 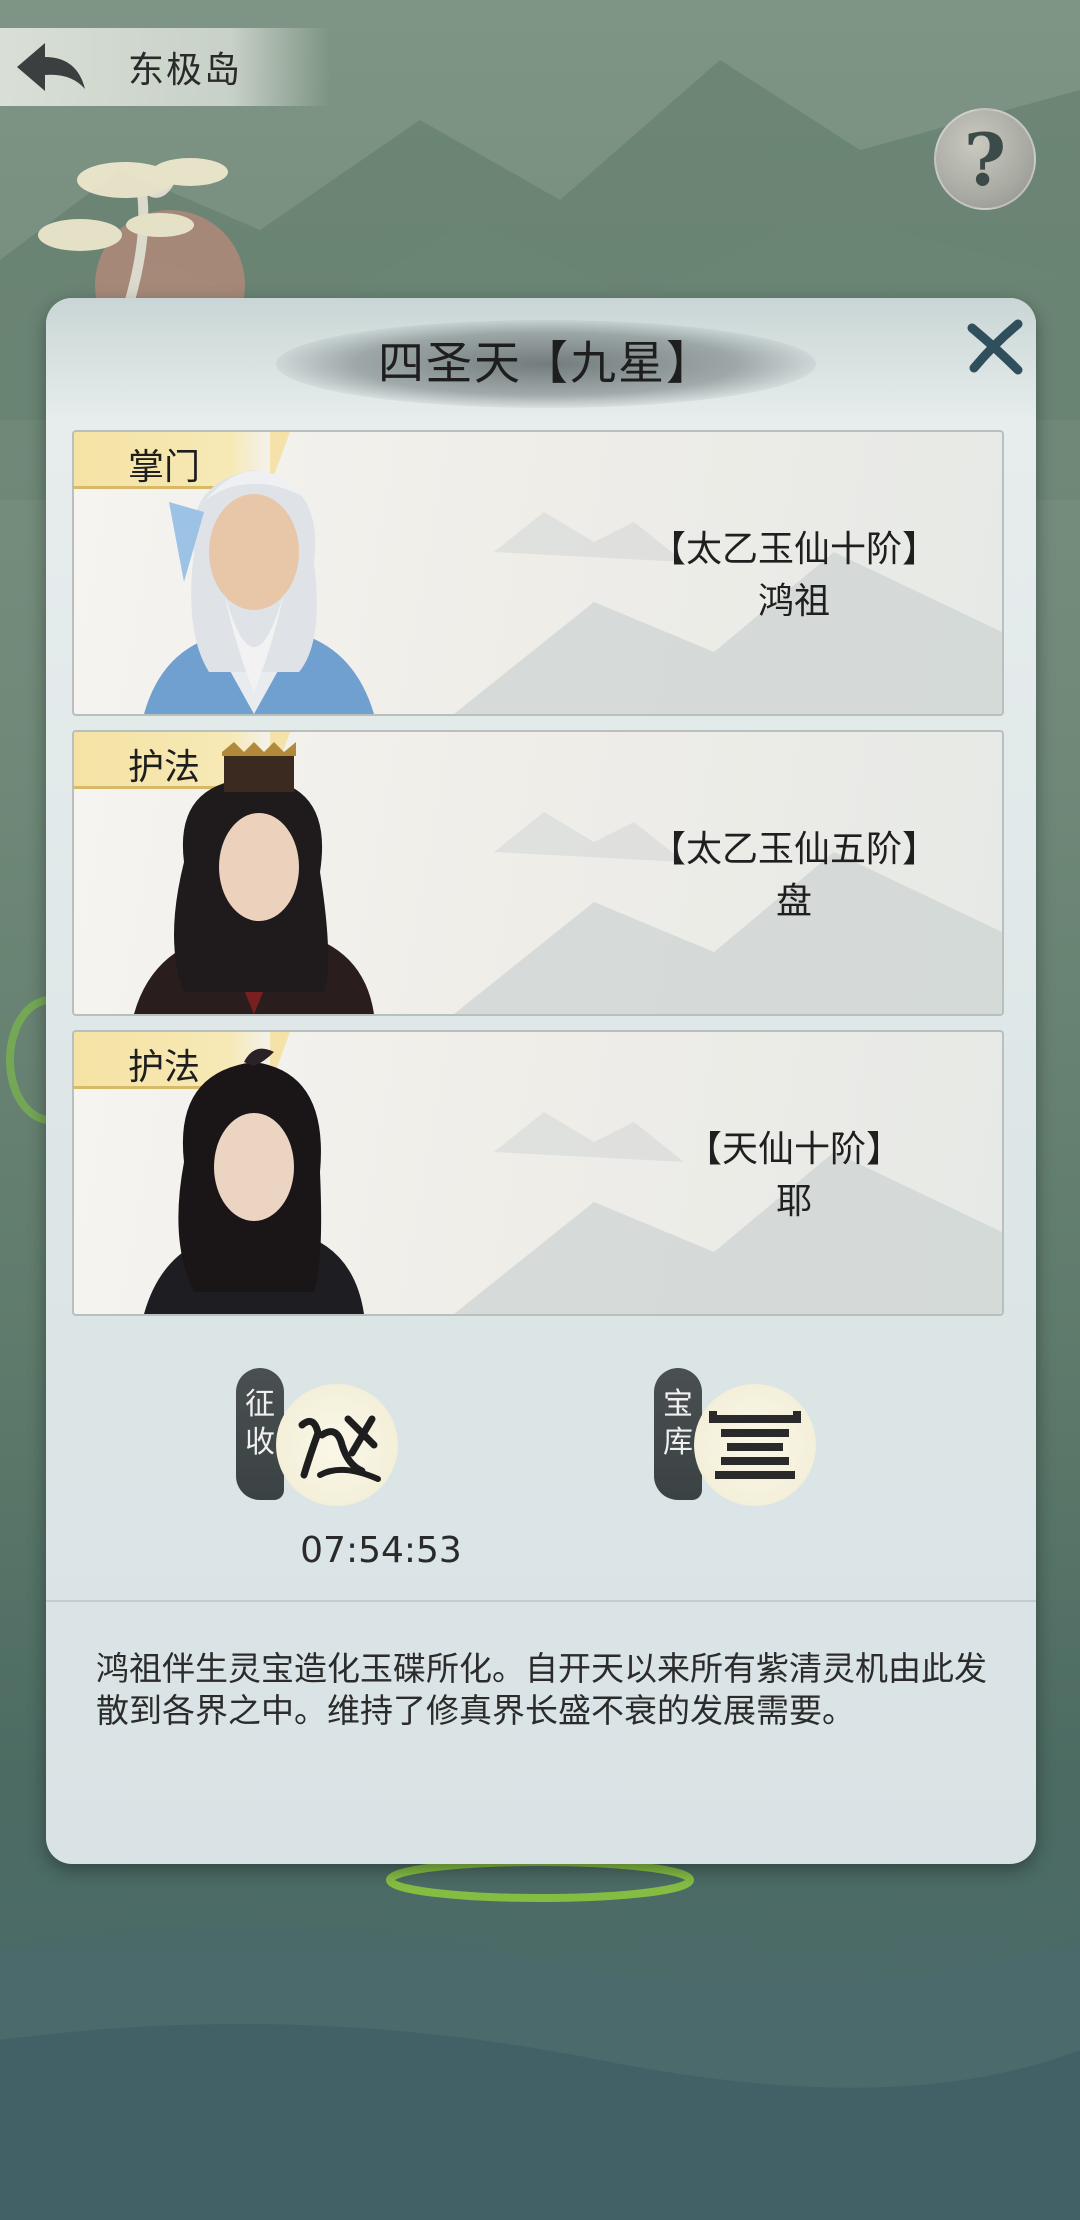 I want to click on treasury-building-icon, so click(x=755, y=1445).